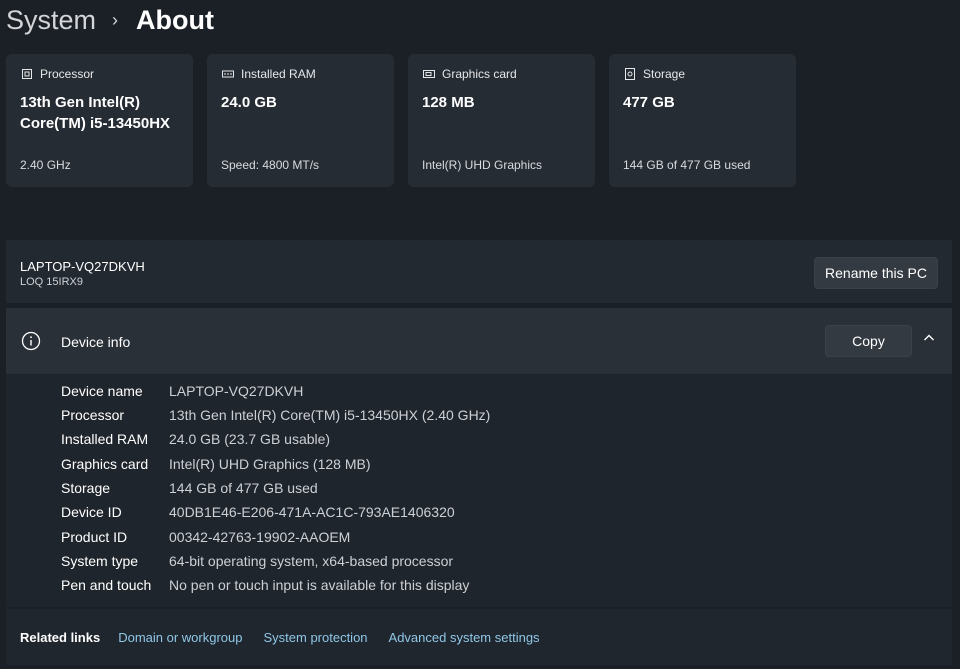  I want to click on info-value: 144 GB of 477 GB used, so click(243, 488).